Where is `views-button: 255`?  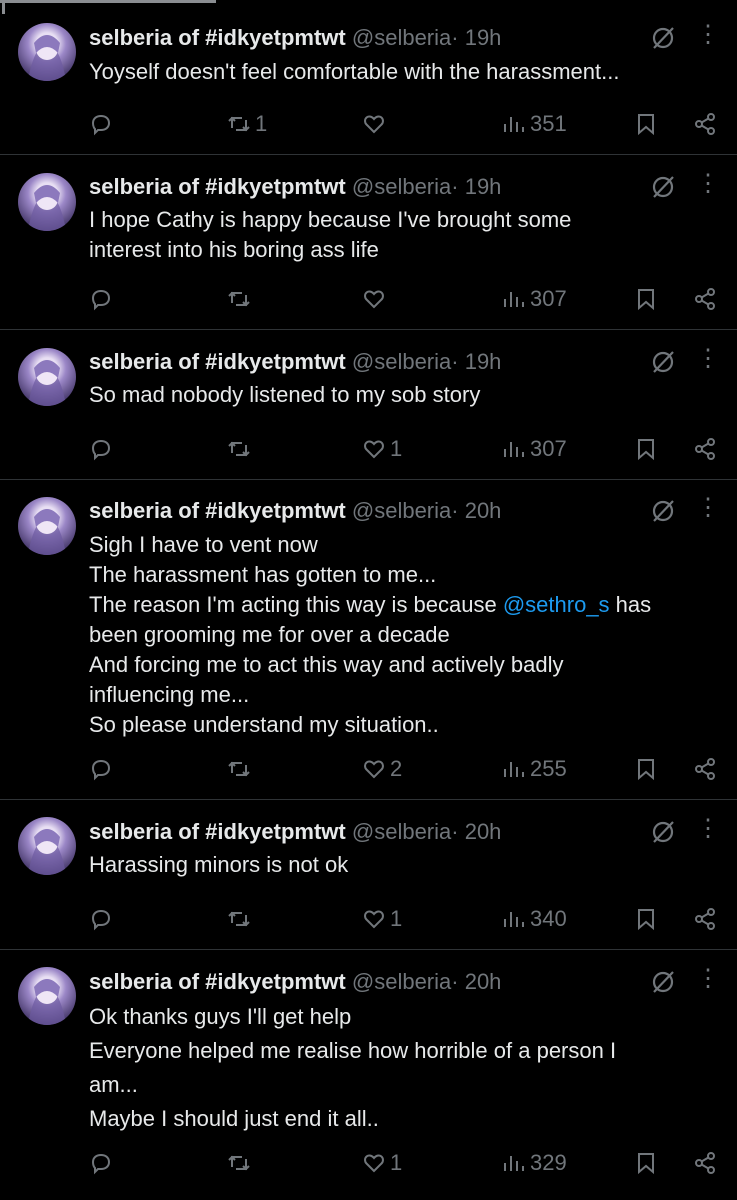 views-button: 255 is located at coordinates (534, 769).